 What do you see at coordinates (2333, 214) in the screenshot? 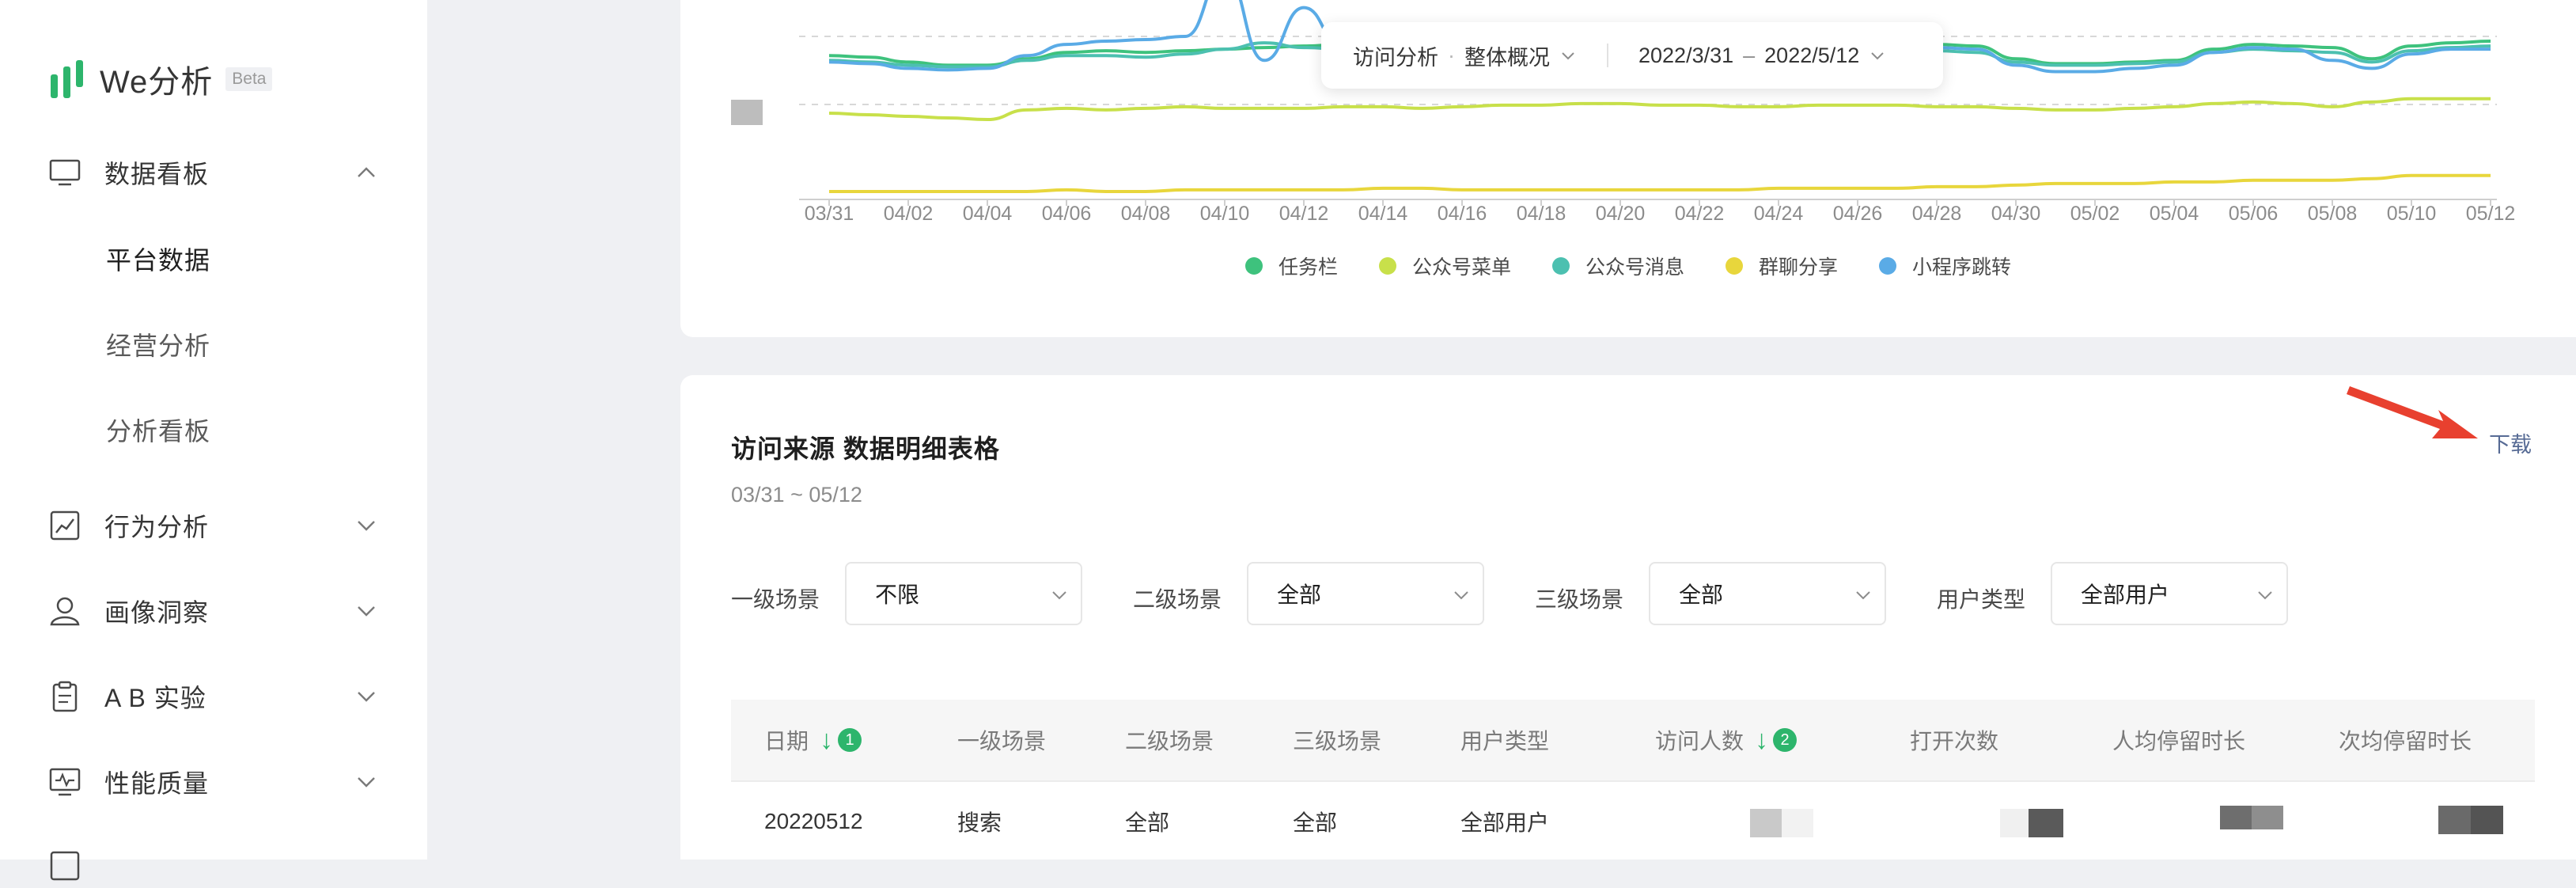
I see `x-tick-label: 05/08` at bounding box center [2333, 214].